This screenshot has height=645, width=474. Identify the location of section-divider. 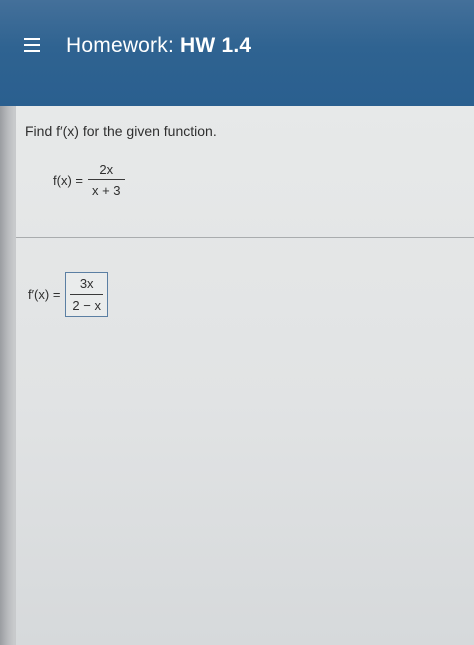
(245, 237).